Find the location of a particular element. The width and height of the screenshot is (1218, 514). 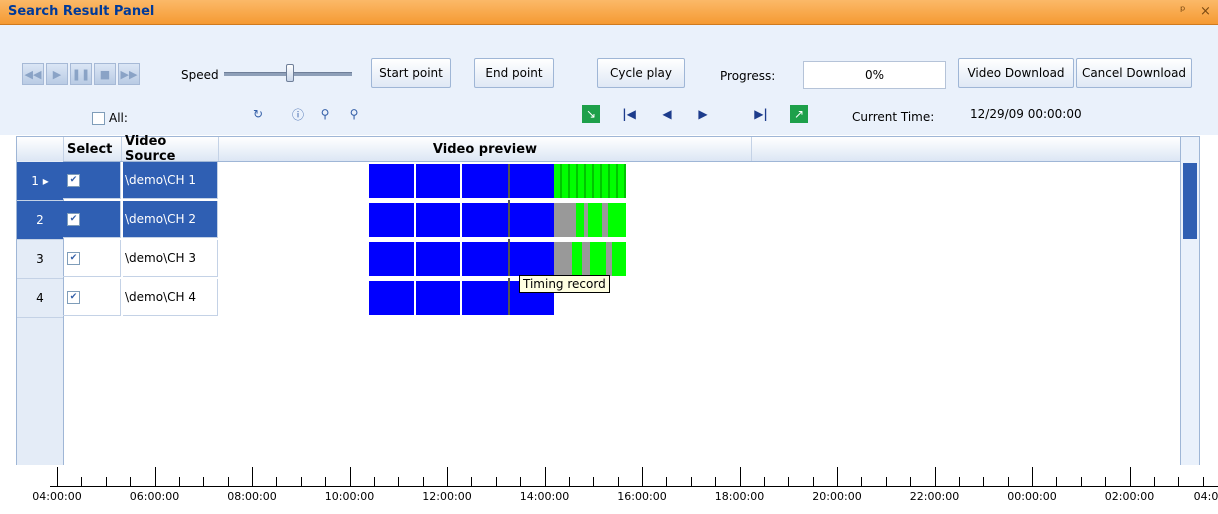

row-number: 3 is located at coordinates (40, 259).